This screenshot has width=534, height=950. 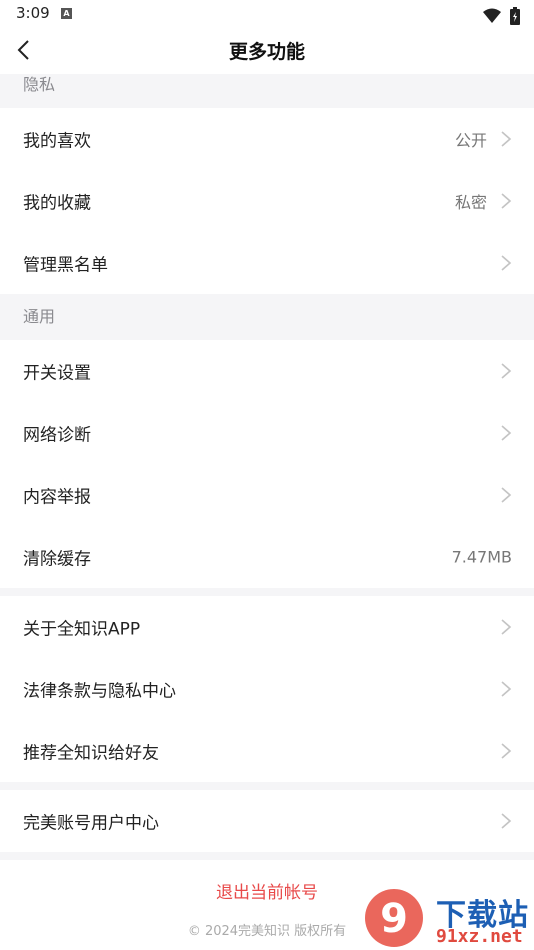 What do you see at coordinates (267, 557) in the screenshot?
I see `row-clear-cache: 清除缓存 7.47MB` at bounding box center [267, 557].